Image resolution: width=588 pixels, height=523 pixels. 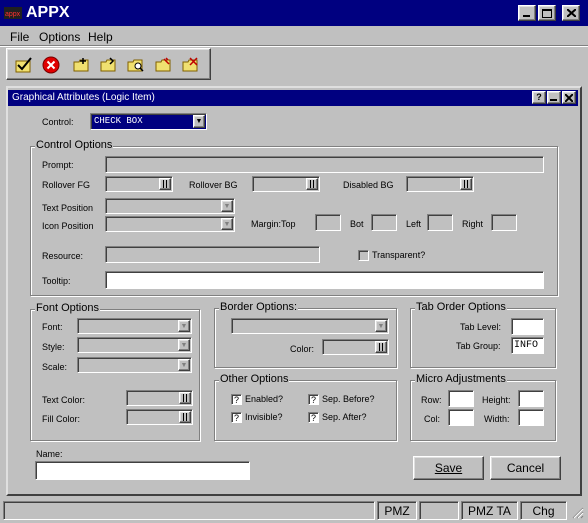 I want to click on tab-level-input, so click(x=527, y=326).